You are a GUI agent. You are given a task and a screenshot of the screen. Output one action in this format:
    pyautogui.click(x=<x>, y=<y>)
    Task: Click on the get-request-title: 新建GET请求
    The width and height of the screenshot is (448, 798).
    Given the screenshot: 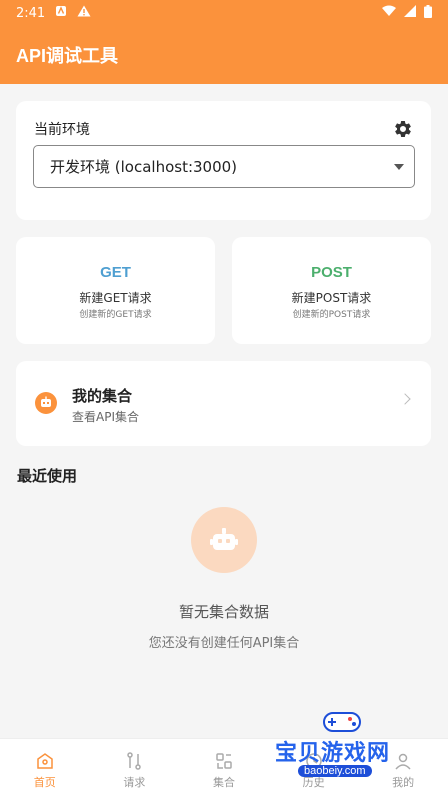 What is the action you would take?
    pyautogui.click(x=115, y=298)
    